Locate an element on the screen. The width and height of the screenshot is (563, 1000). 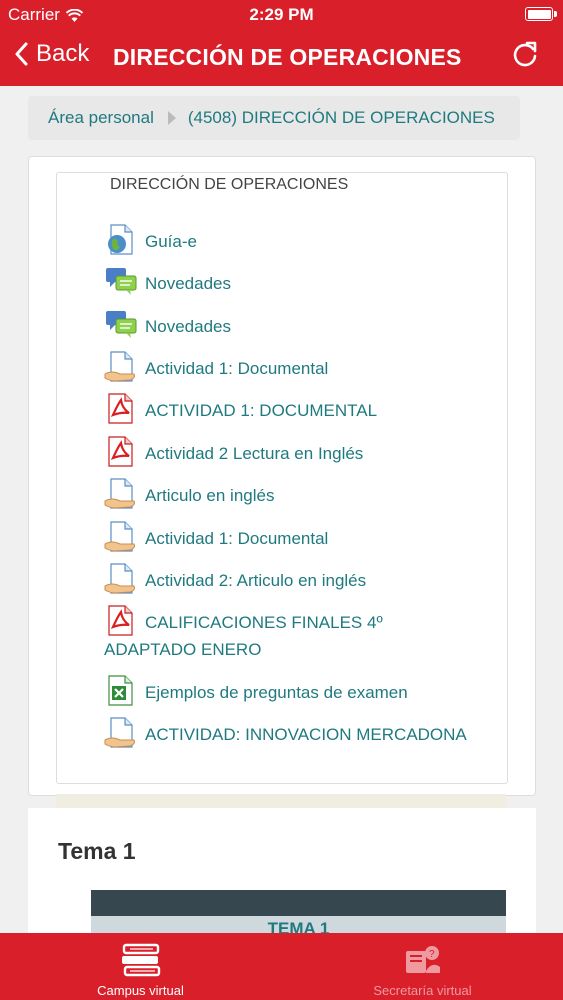
breadcrumb-separator-icon is located at coordinates (171, 118).